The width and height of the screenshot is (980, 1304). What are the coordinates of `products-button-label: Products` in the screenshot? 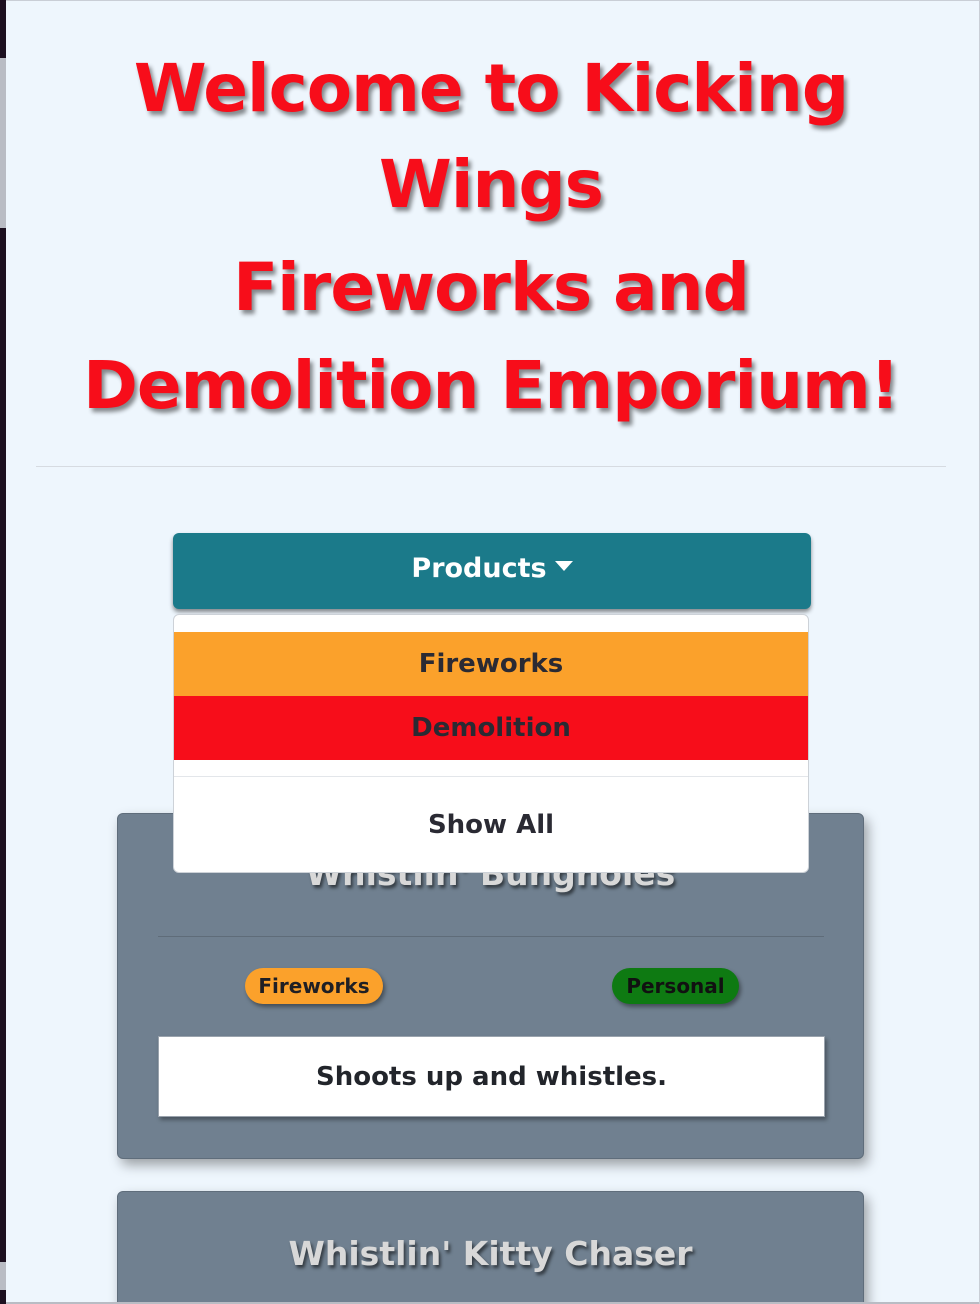 It's located at (479, 568).